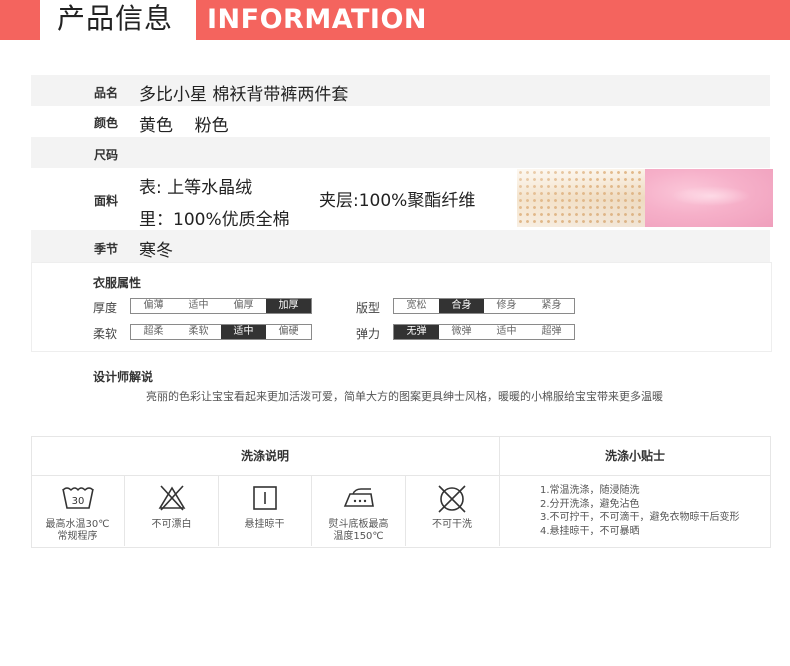 The height and width of the screenshot is (666, 790). What do you see at coordinates (106, 93) in the screenshot?
I see `name-label: 品名` at bounding box center [106, 93].